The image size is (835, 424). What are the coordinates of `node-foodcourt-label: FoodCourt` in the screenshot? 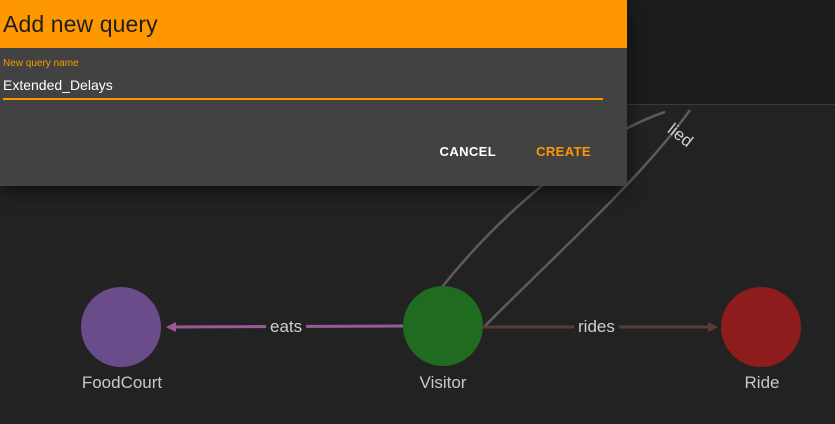 It's located at (122, 382).